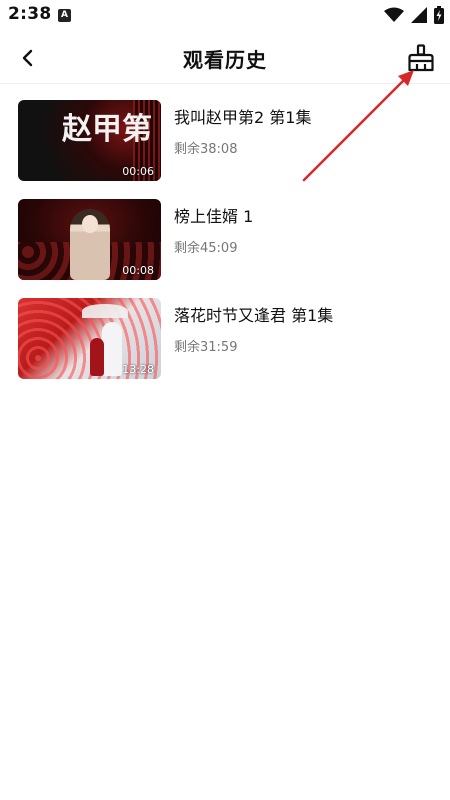 The image size is (450, 800). What do you see at coordinates (254, 315) in the screenshot?
I see `video-title: 落花时节又逢君 第1集` at bounding box center [254, 315].